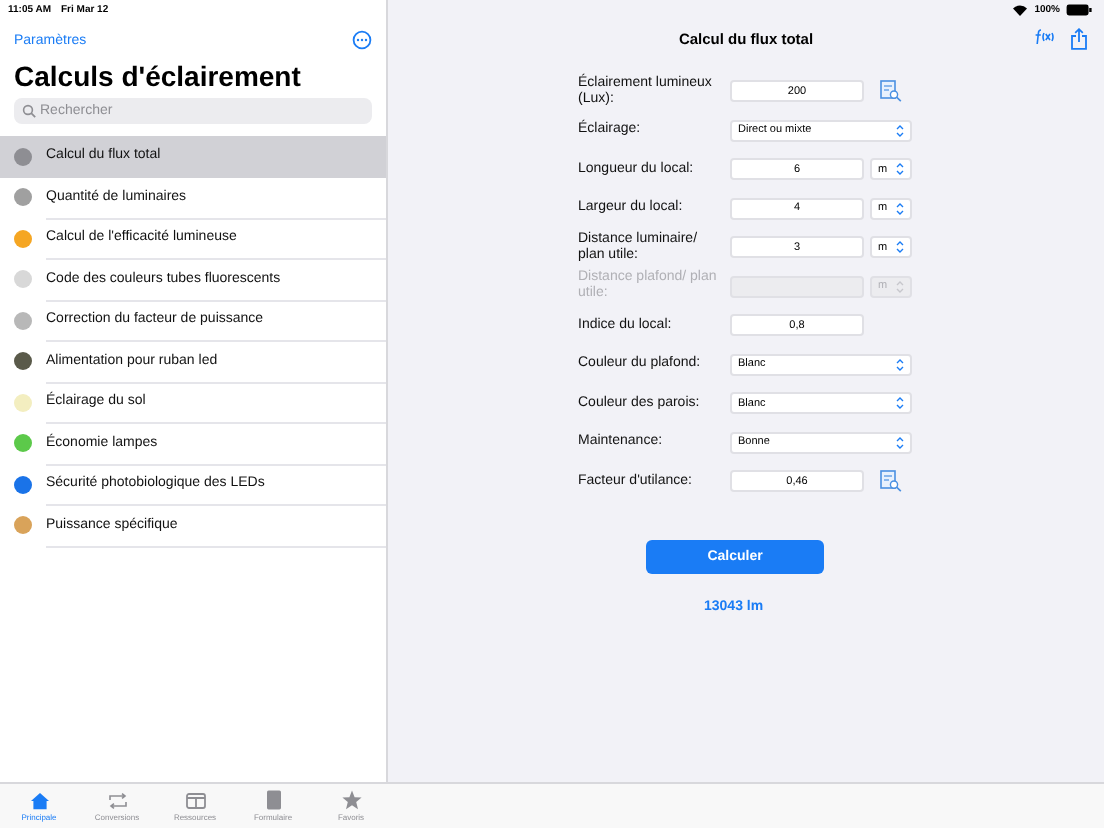 Image resolution: width=1104 pixels, height=828 pixels. Describe the element at coordinates (39, 800) in the screenshot. I see `house-icon` at that location.